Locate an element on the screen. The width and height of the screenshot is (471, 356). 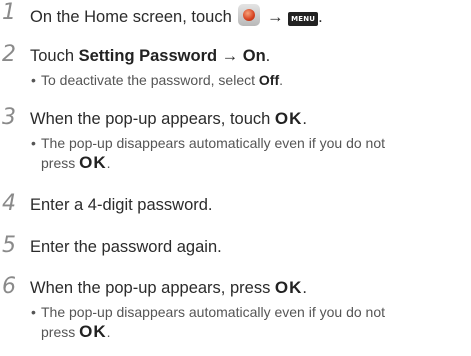
sub-text: To deactivate the password, select is located at coordinates (150, 80).